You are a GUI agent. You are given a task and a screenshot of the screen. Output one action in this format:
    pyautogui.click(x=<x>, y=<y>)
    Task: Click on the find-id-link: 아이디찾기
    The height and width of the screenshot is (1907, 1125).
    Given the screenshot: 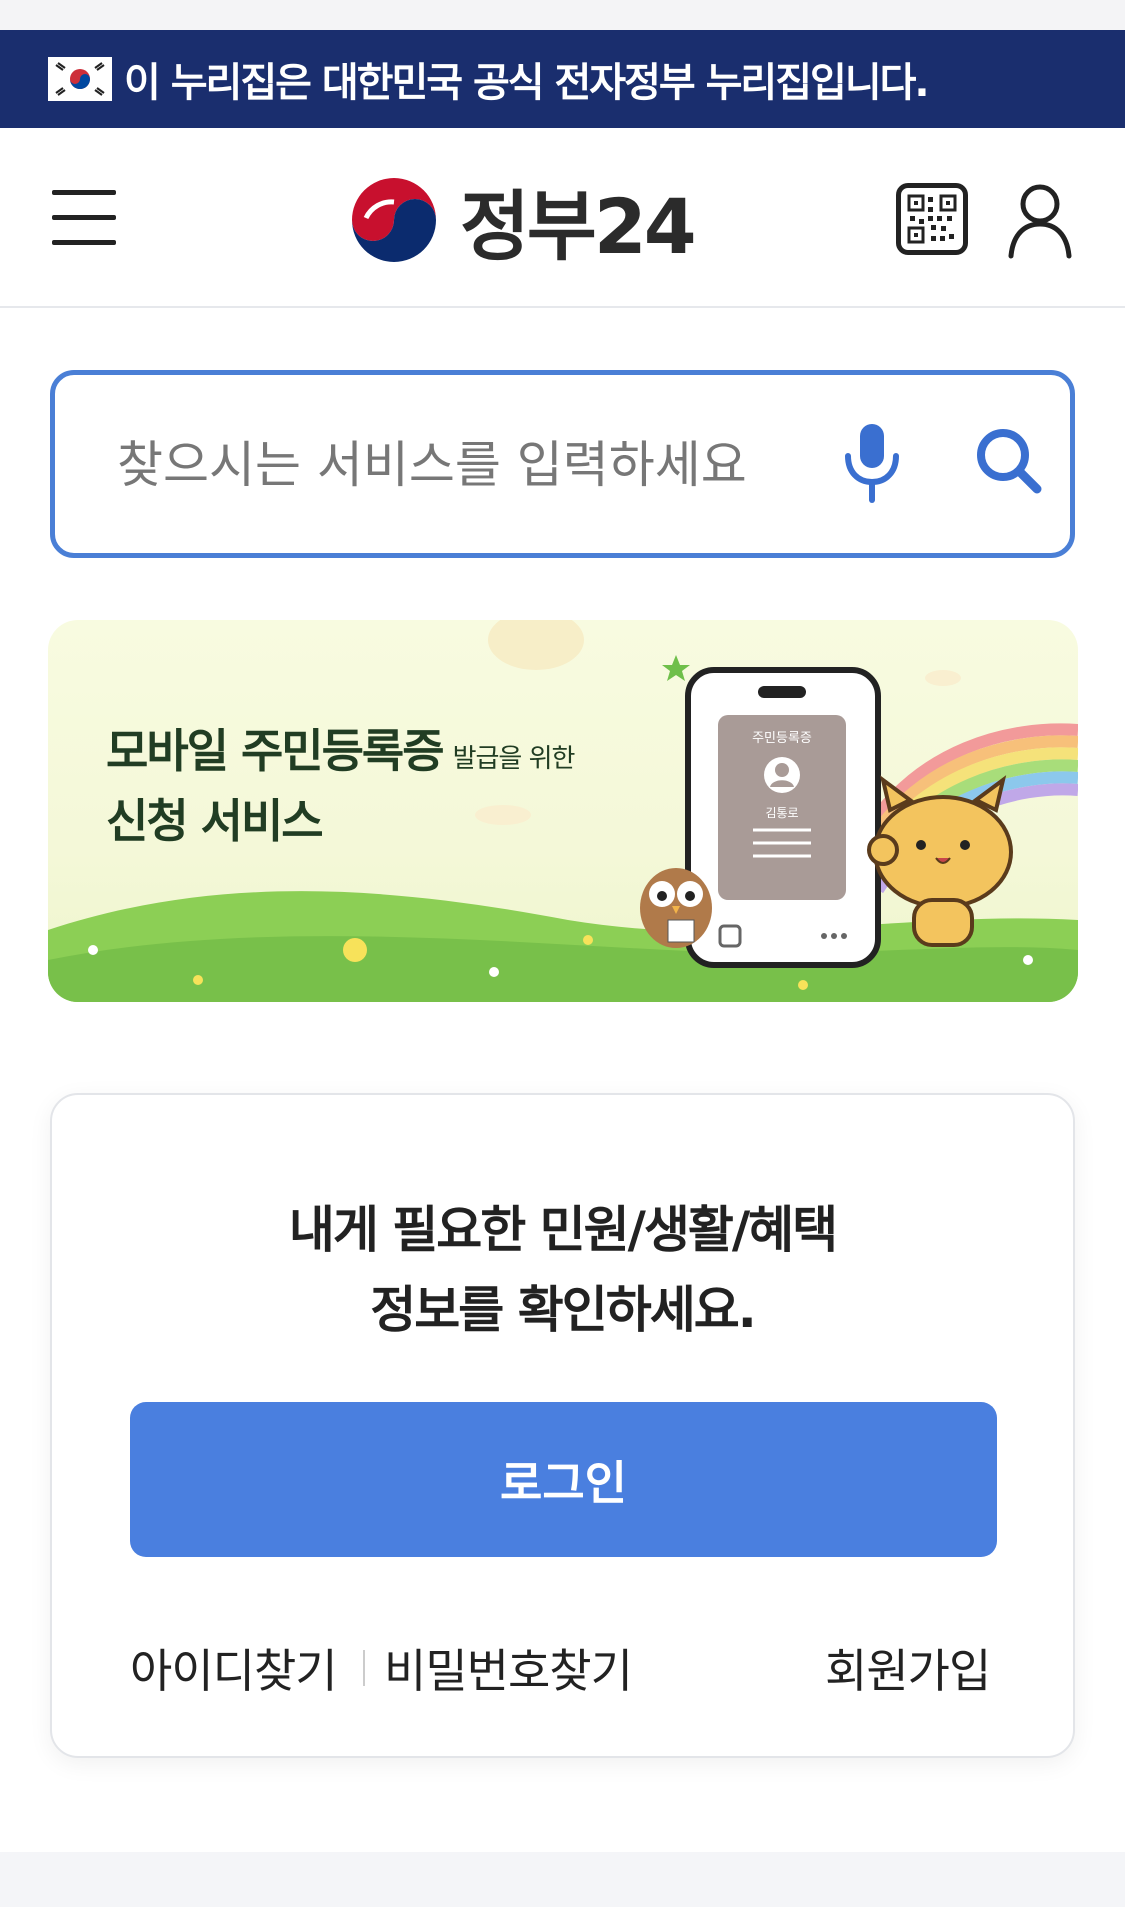 What is the action you would take?
    pyautogui.click(x=234, y=1668)
    